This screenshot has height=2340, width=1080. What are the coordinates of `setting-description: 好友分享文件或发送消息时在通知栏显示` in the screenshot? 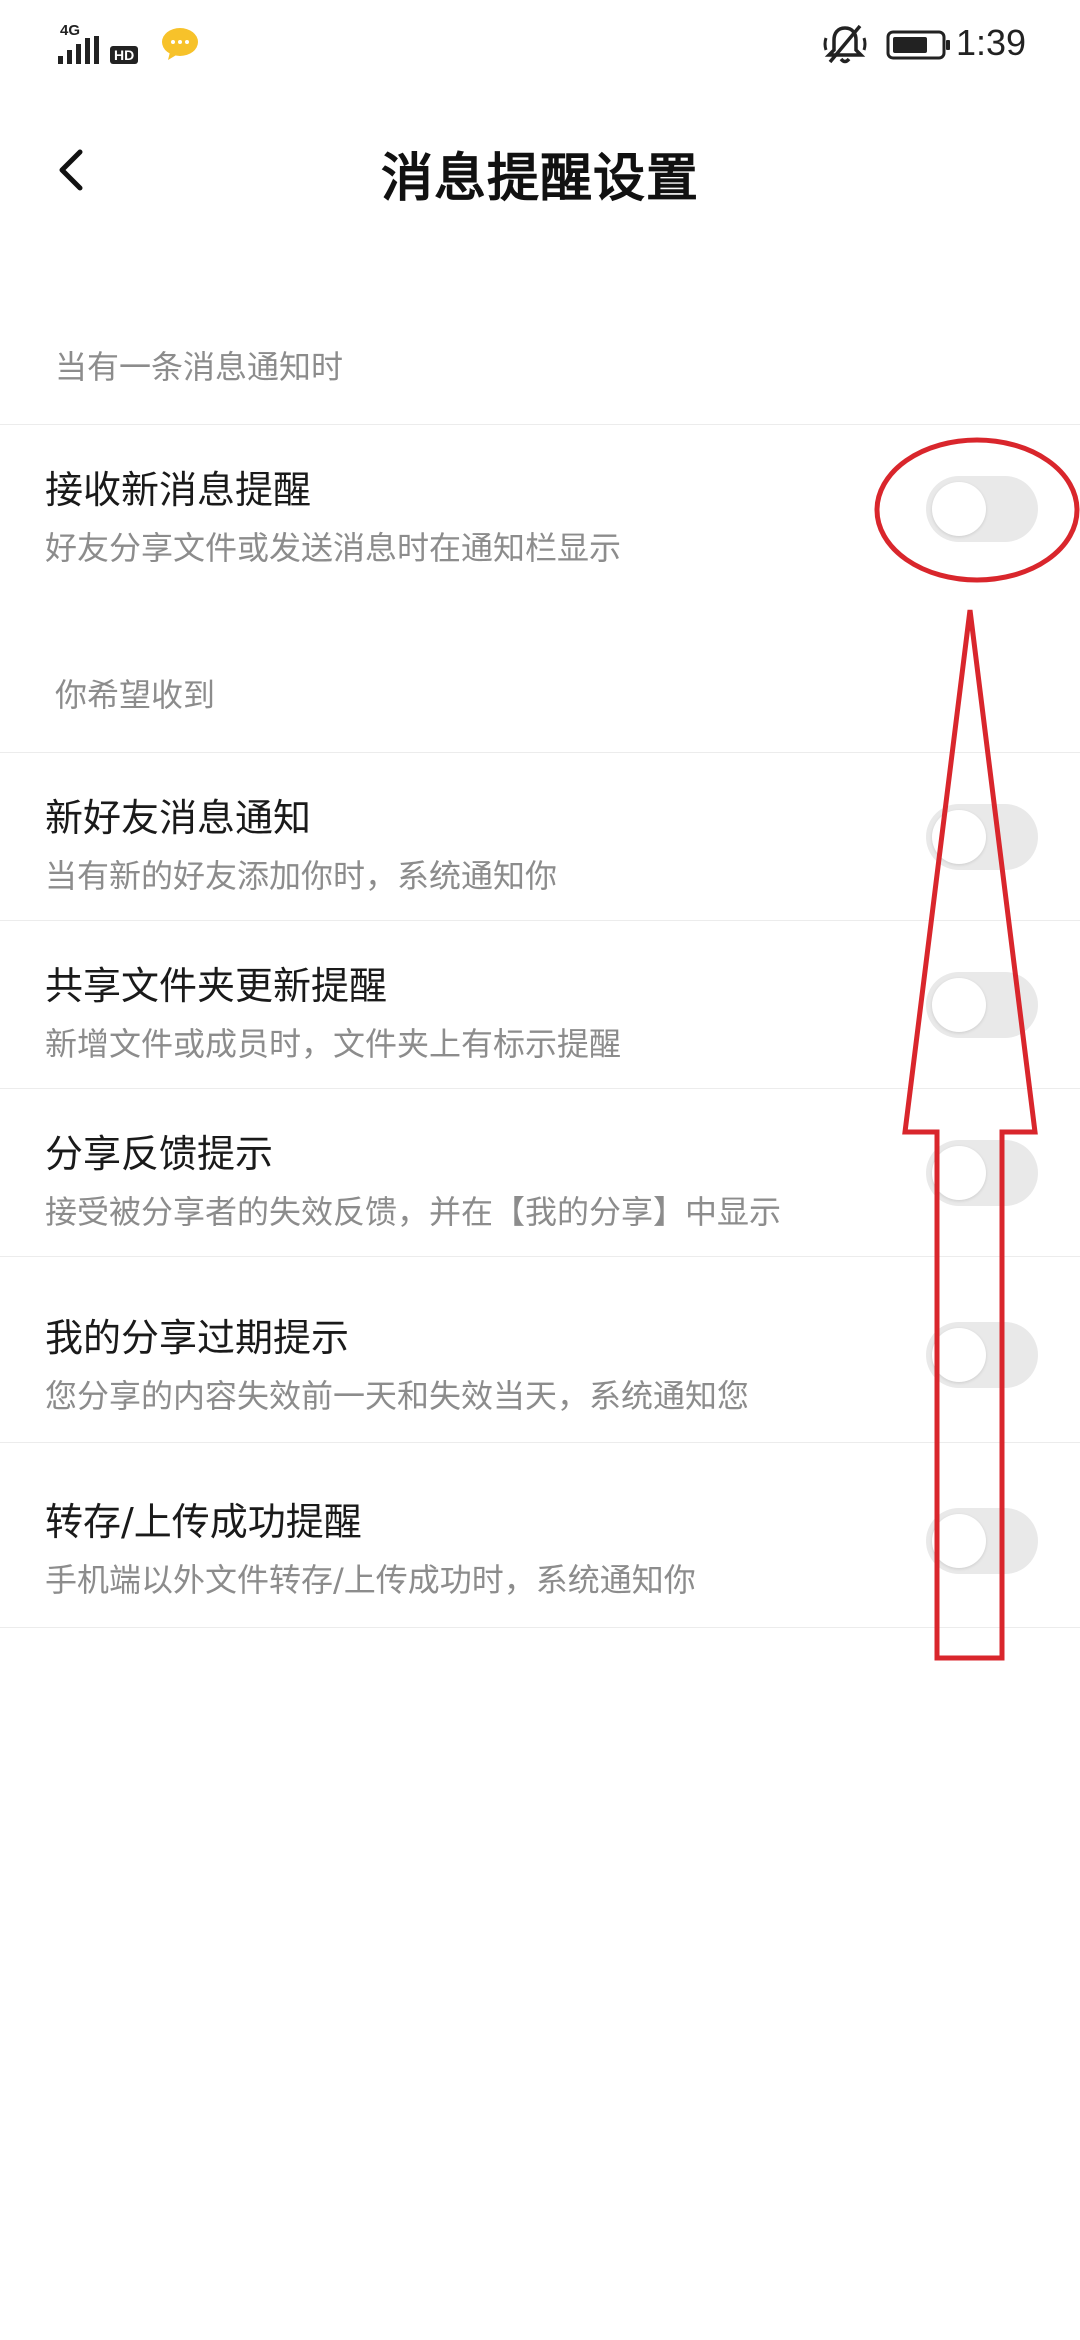 It's located at (333, 548).